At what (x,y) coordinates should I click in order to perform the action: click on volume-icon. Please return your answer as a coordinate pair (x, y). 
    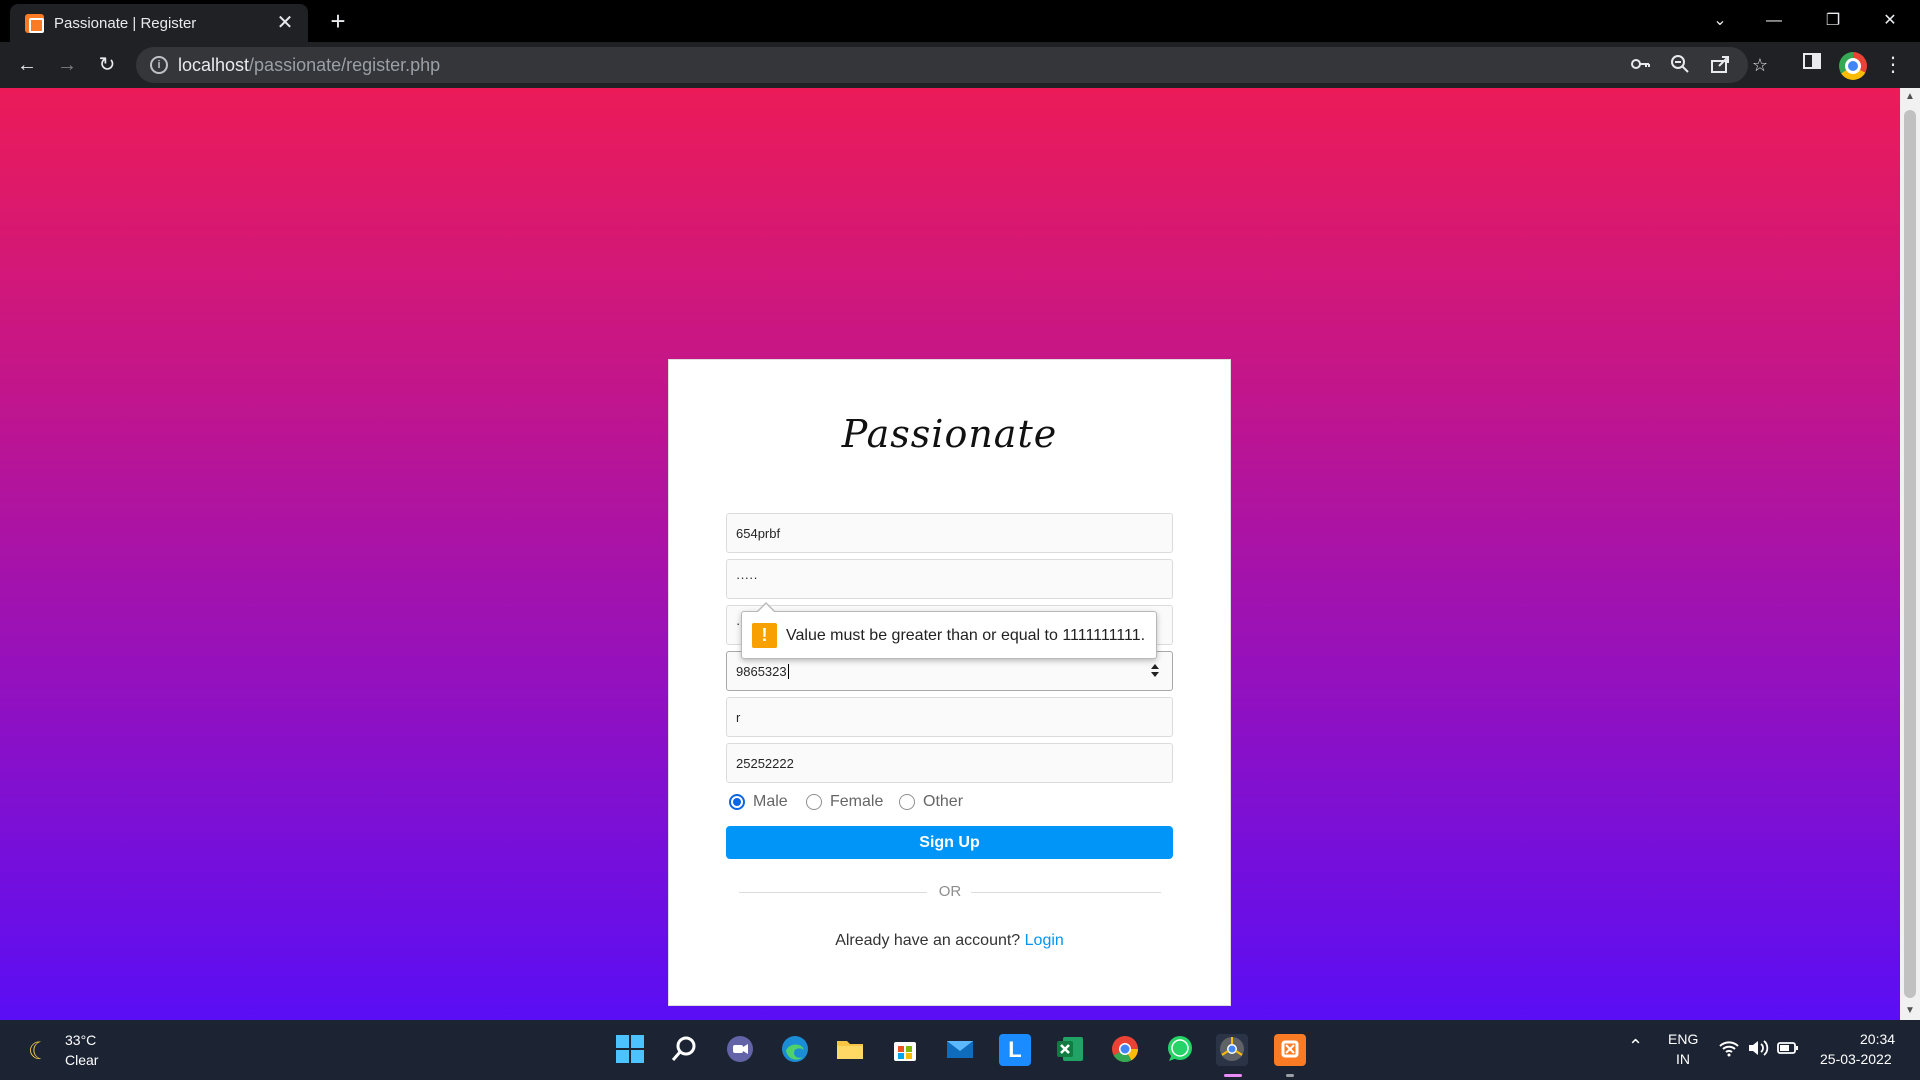
    Looking at the image, I should click on (1758, 1049).